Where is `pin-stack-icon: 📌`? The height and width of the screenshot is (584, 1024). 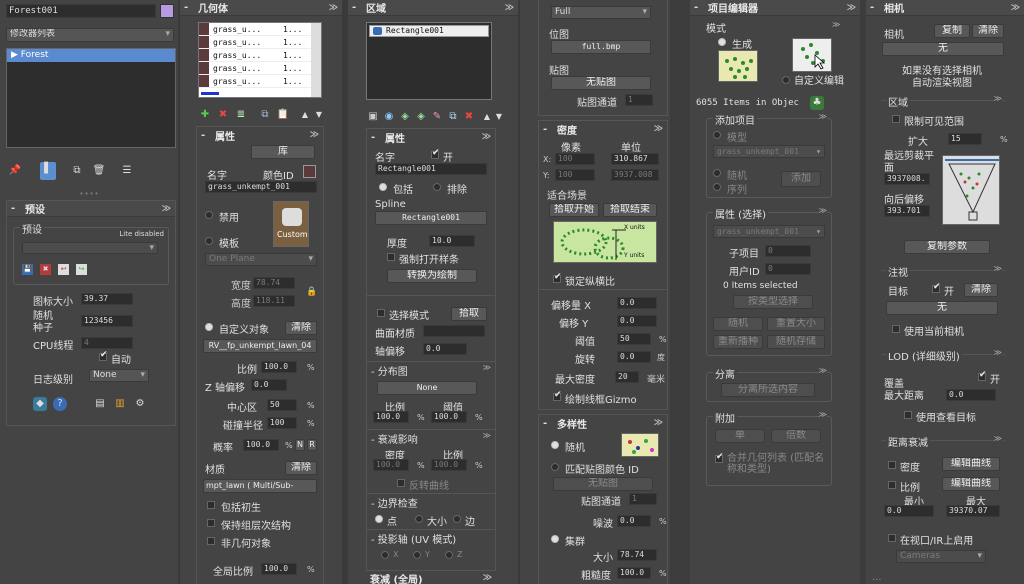
pin-stack-icon: 📌 is located at coordinates (15, 171).